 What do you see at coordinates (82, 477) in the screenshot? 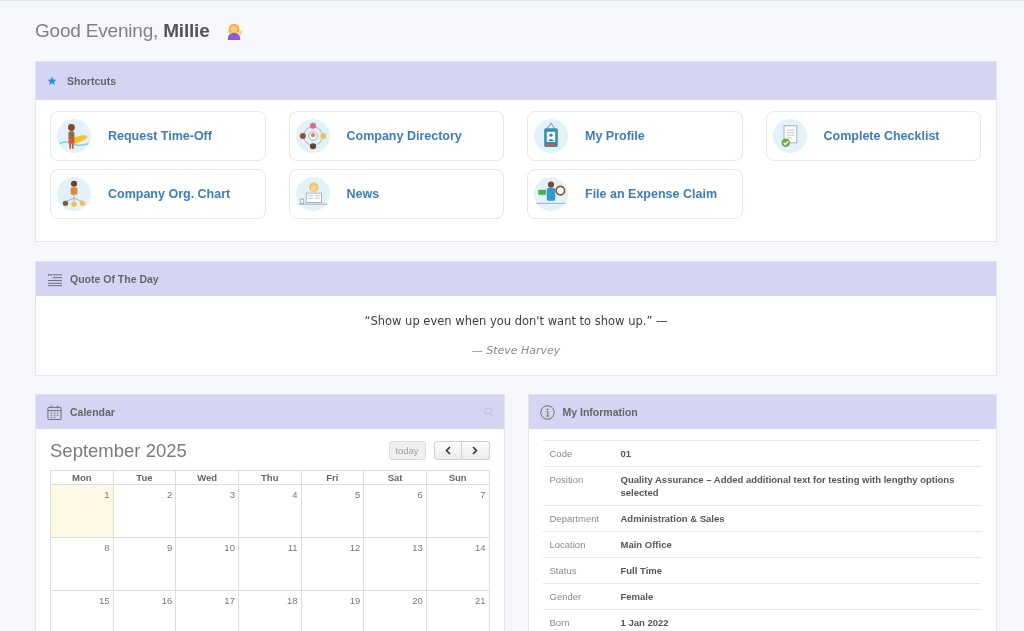
I see `weekday-header: Mon` at bounding box center [82, 477].